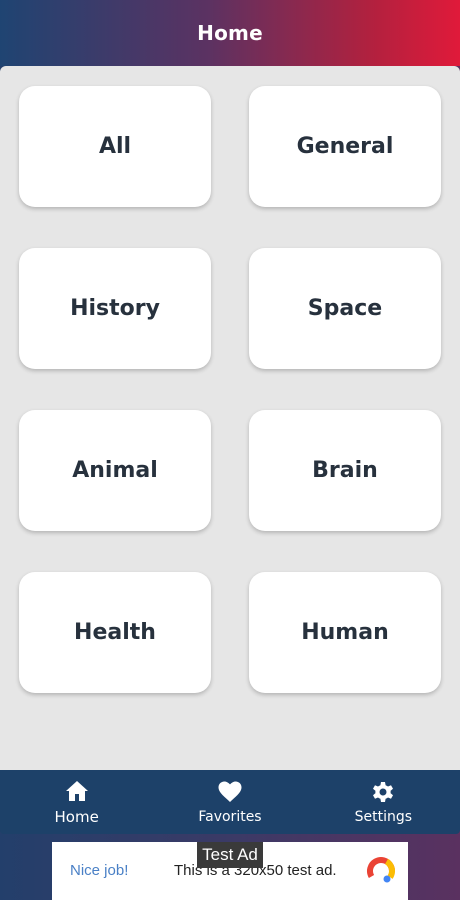 The width and height of the screenshot is (460, 900). I want to click on category-label: General, so click(345, 146).